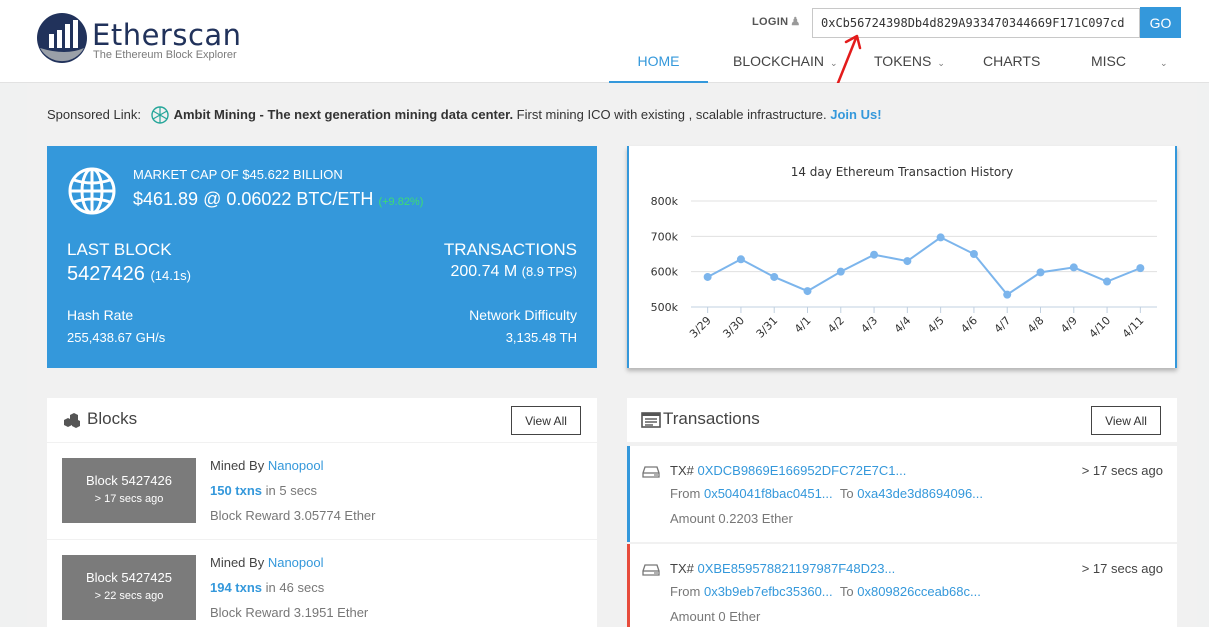  Describe the element at coordinates (523, 315) in the screenshot. I see `difficulty-label: Network Difficulty` at that location.